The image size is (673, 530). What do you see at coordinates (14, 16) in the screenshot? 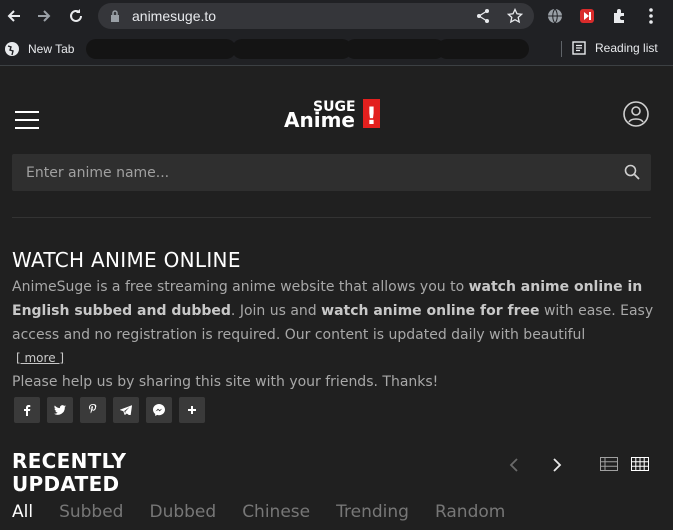
I see `back-arrow-icon` at bounding box center [14, 16].